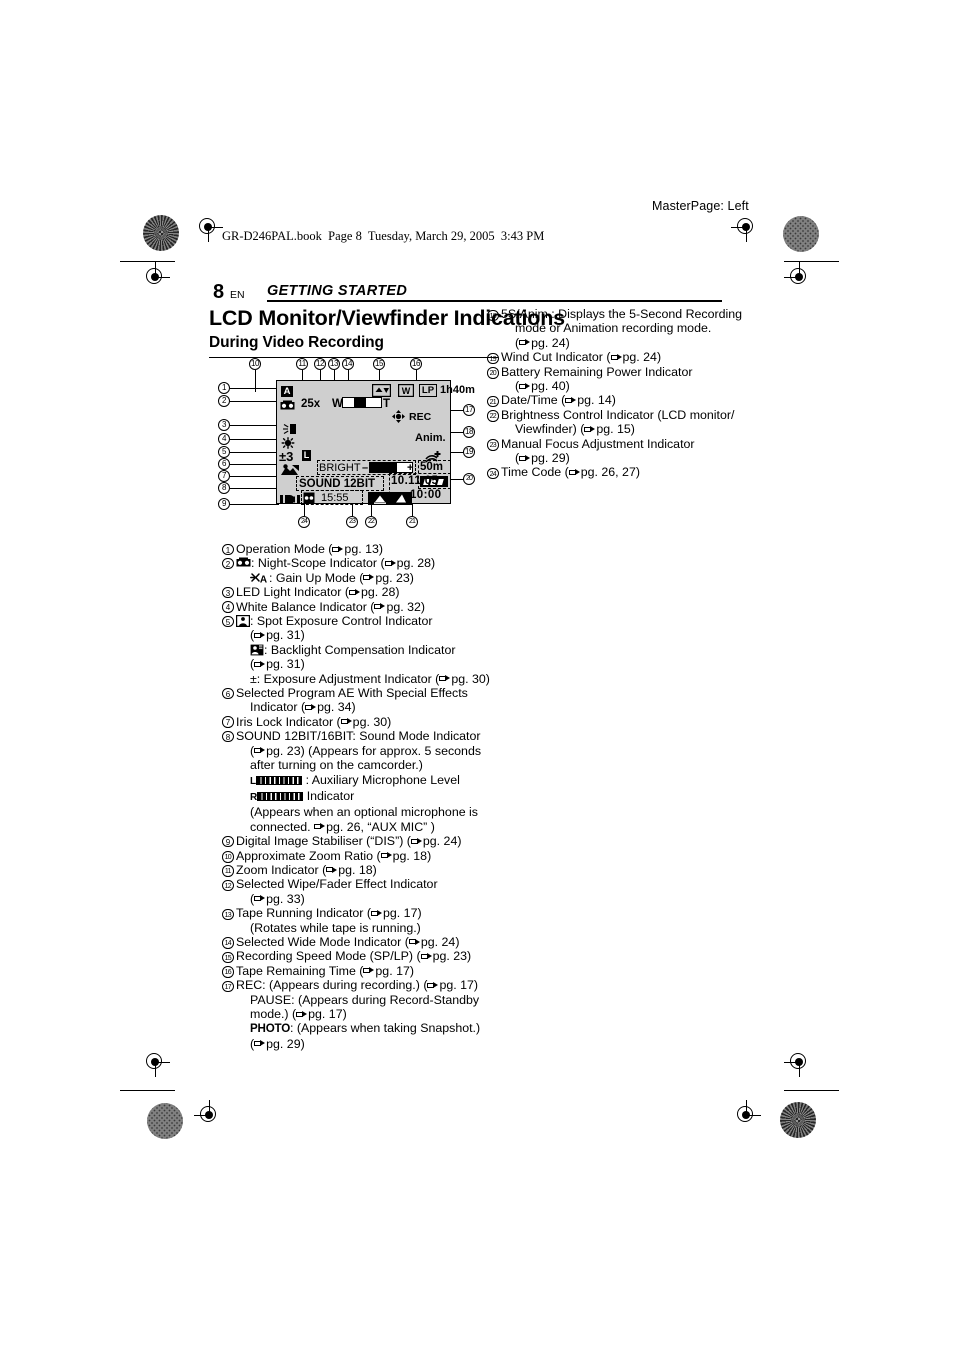  Describe the element at coordinates (550, 386) in the screenshot. I see `list-item-page-ref: pg. 40)` at that location.